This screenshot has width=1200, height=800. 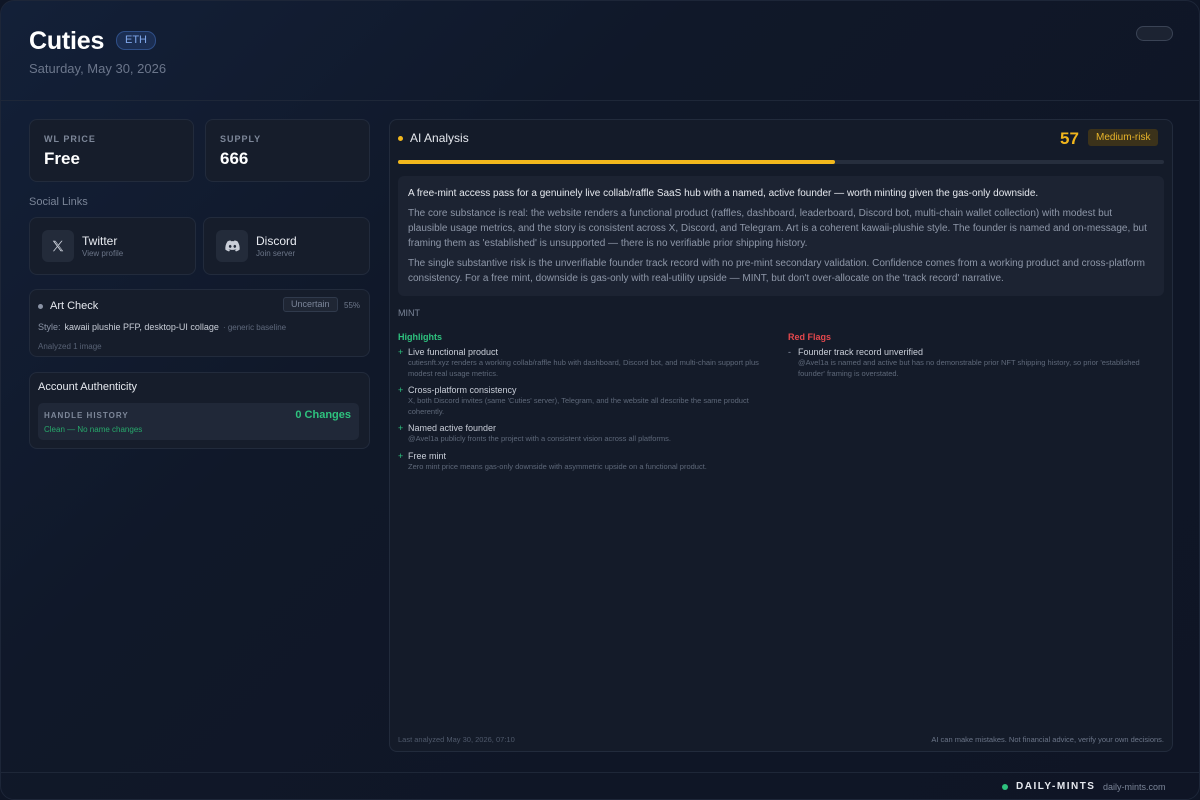 What do you see at coordinates (600, 785) in the screenshot?
I see `footer-bar: DAILY-MINTS daily-mints.com` at bounding box center [600, 785].